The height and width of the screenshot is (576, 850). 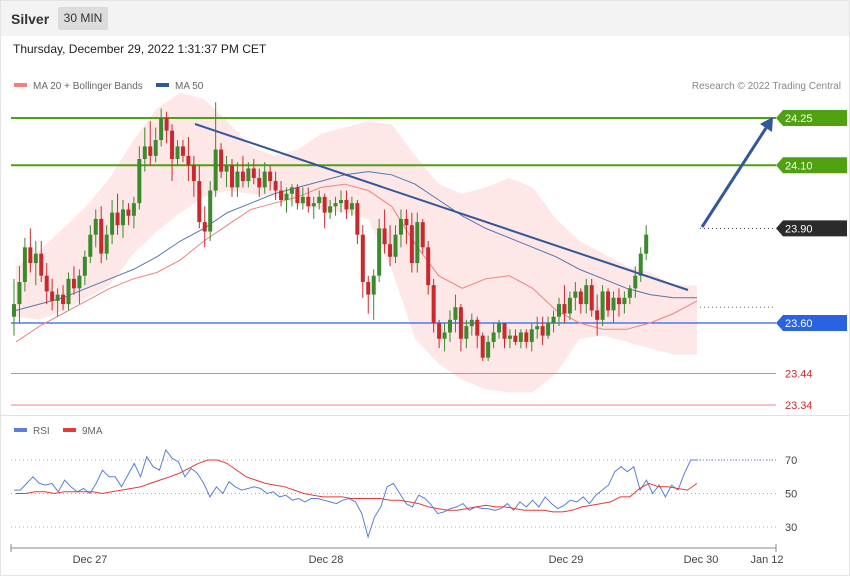 I want to click on level-label-23.44: 23.44, so click(x=799, y=374).